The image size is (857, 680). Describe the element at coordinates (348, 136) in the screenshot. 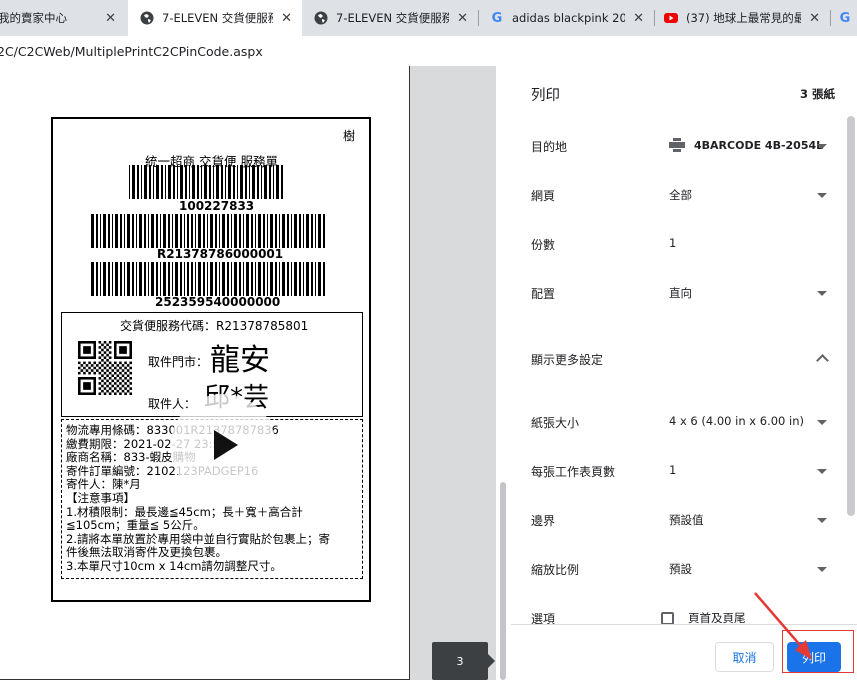

I see `label-corner-mark: 樹` at that location.